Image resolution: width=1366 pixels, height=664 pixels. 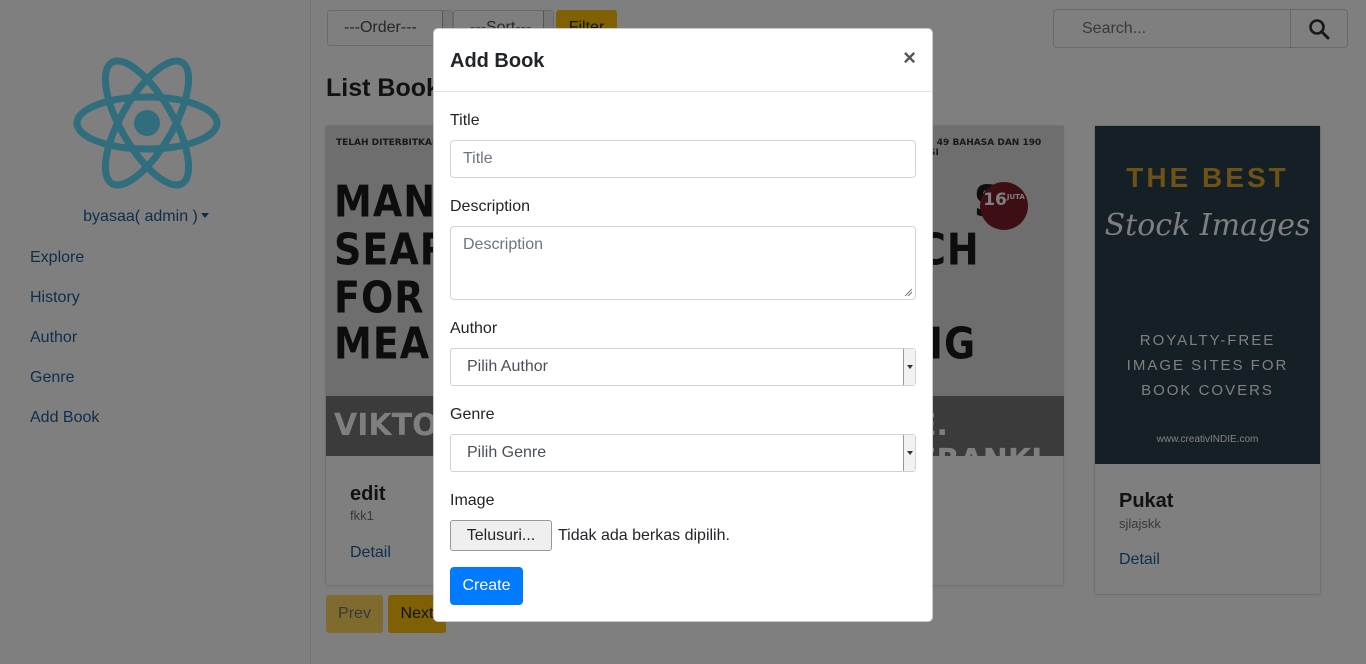 I want to click on file-status-text: Tidak ada berkas dipilih., so click(x=644, y=535).